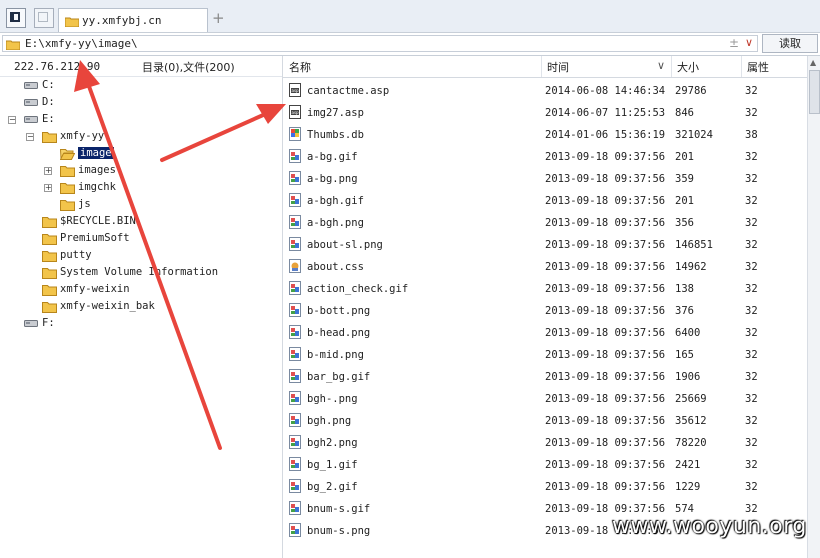  I want to click on file-name: a-bgh.png, so click(335, 223).